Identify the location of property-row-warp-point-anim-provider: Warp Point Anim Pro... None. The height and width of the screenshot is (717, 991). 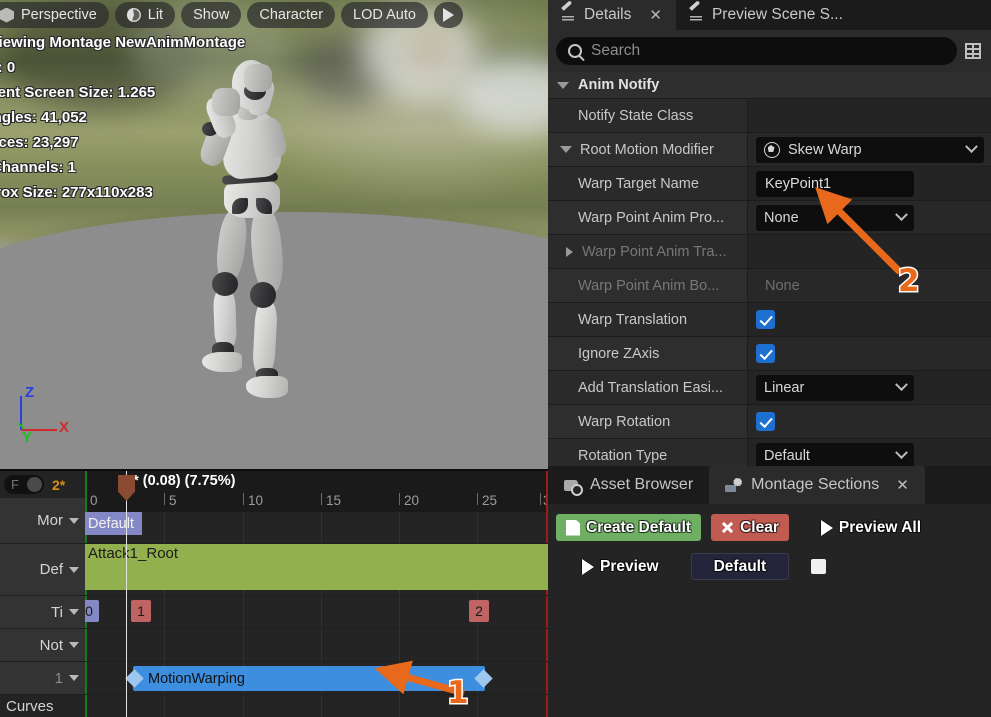
(769, 218).